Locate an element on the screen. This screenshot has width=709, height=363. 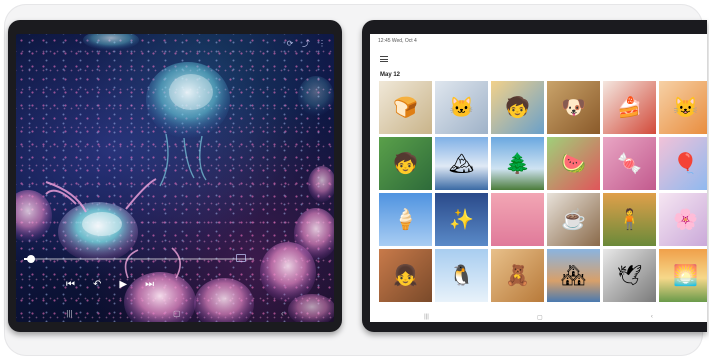
photo-bread-dog-glyph: 🍞 is located at coordinates (405, 107).